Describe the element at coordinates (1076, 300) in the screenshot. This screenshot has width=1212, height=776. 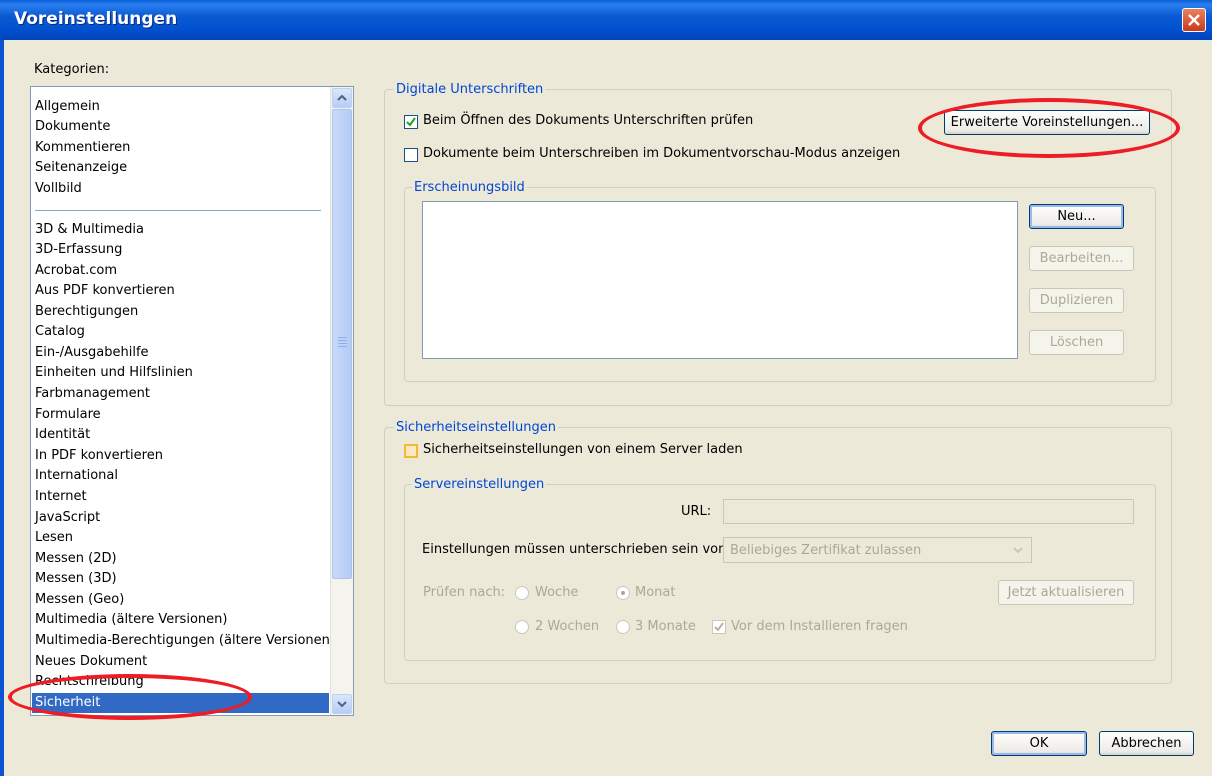
I see `duplicate-button: Duplizieren` at that location.